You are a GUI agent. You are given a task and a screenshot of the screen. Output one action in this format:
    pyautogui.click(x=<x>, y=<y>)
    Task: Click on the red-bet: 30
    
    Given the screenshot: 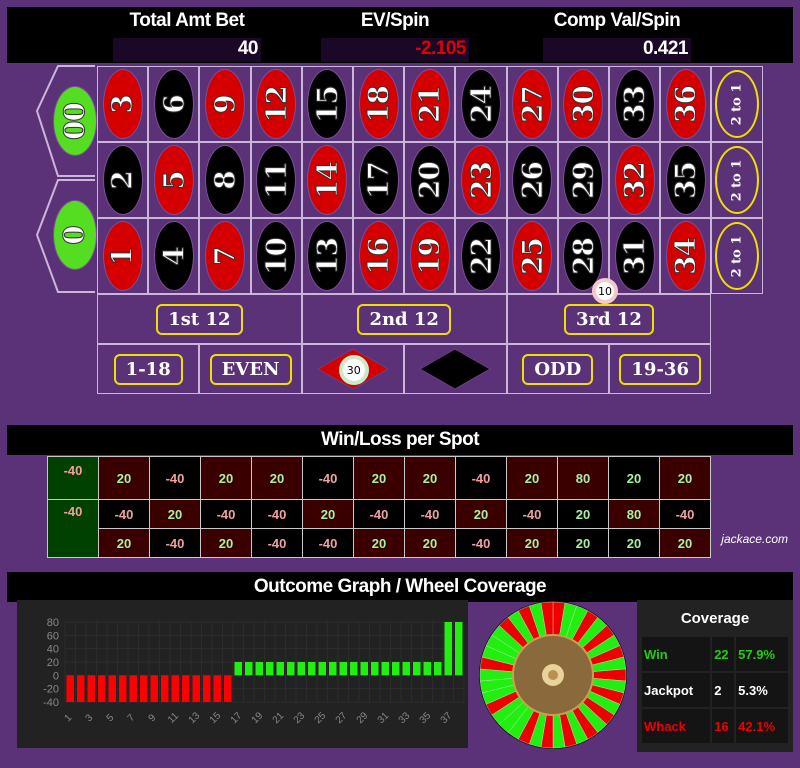 What is the action you would take?
    pyautogui.click(x=353, y=369)
    